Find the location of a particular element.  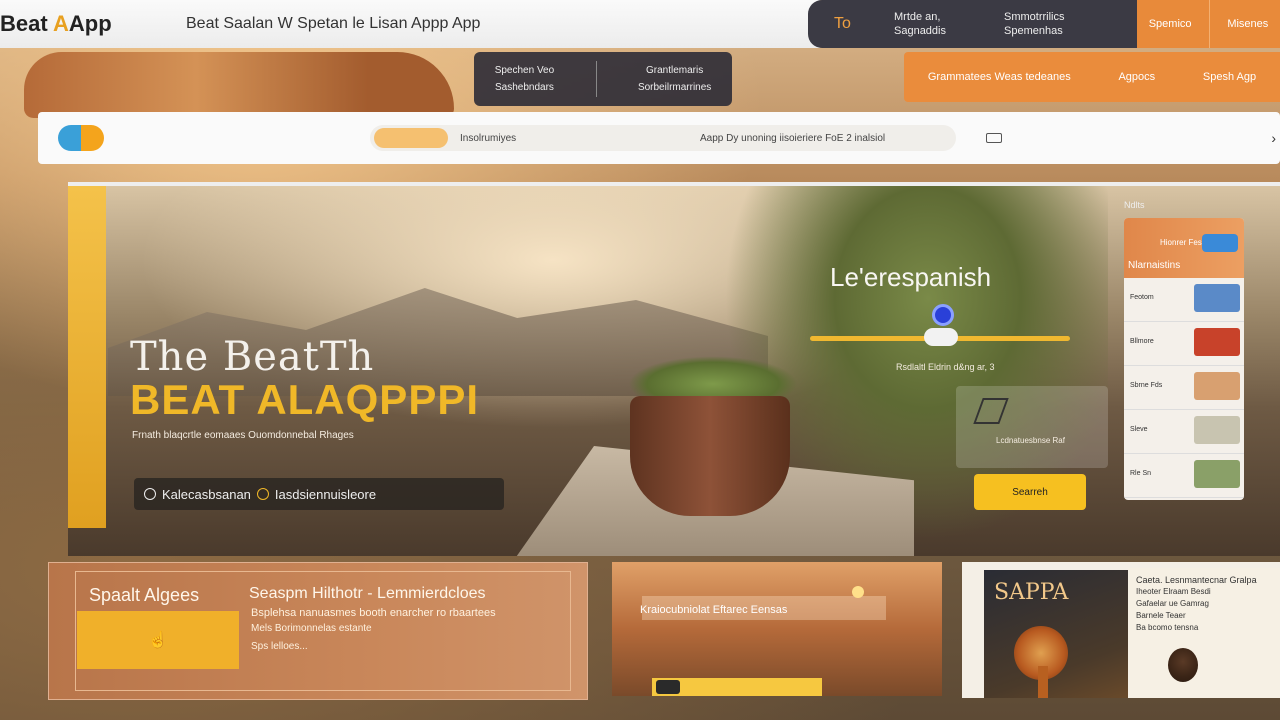

hero-cta-label: Kalecasbsanan is located at coordinates (206, 494).